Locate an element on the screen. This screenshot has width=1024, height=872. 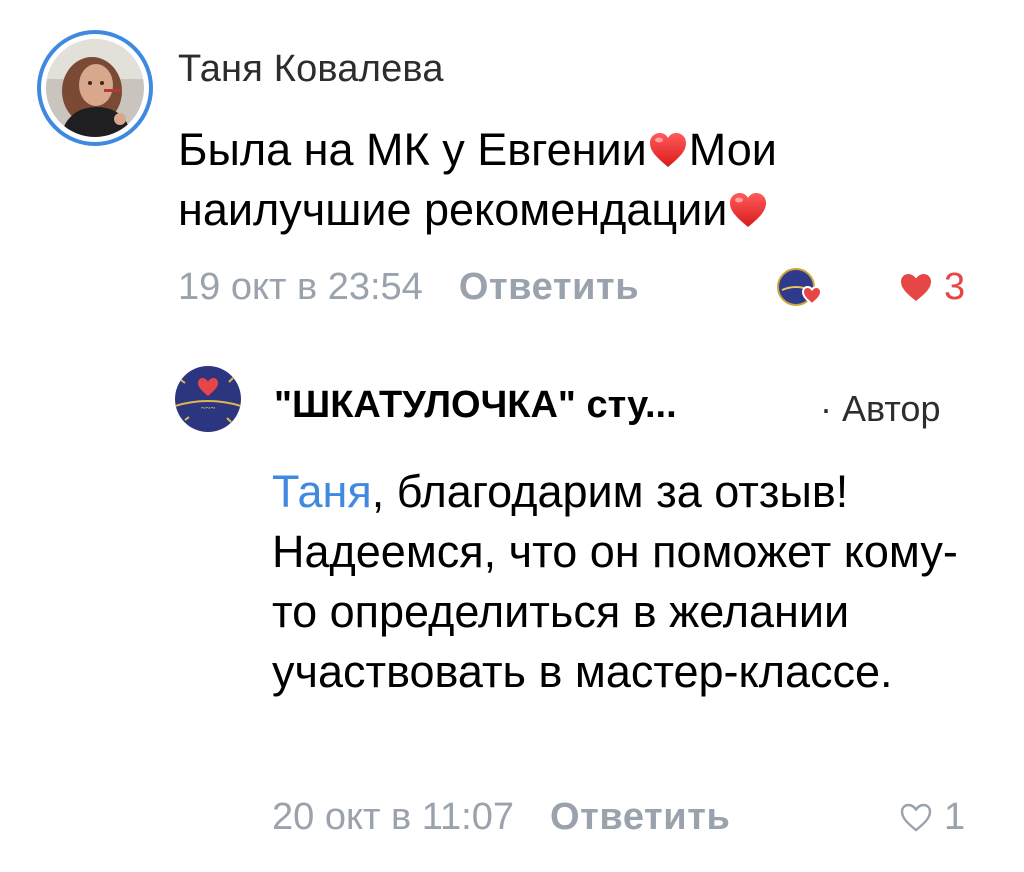
user-avatar-story-ring is located at coordinates (95, 88).